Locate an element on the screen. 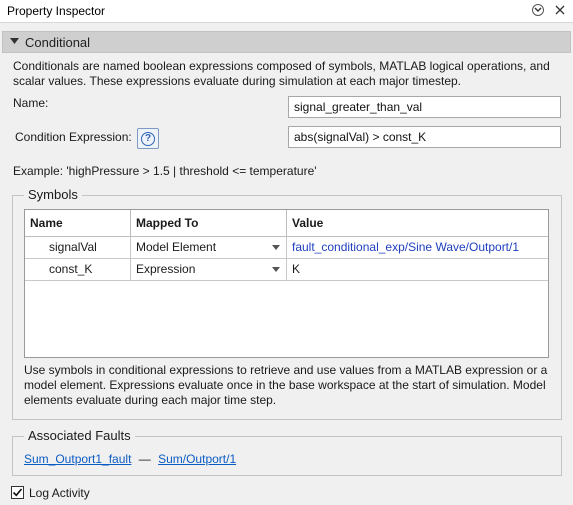  panel-menu-icon is located at coordinates (538, 10).